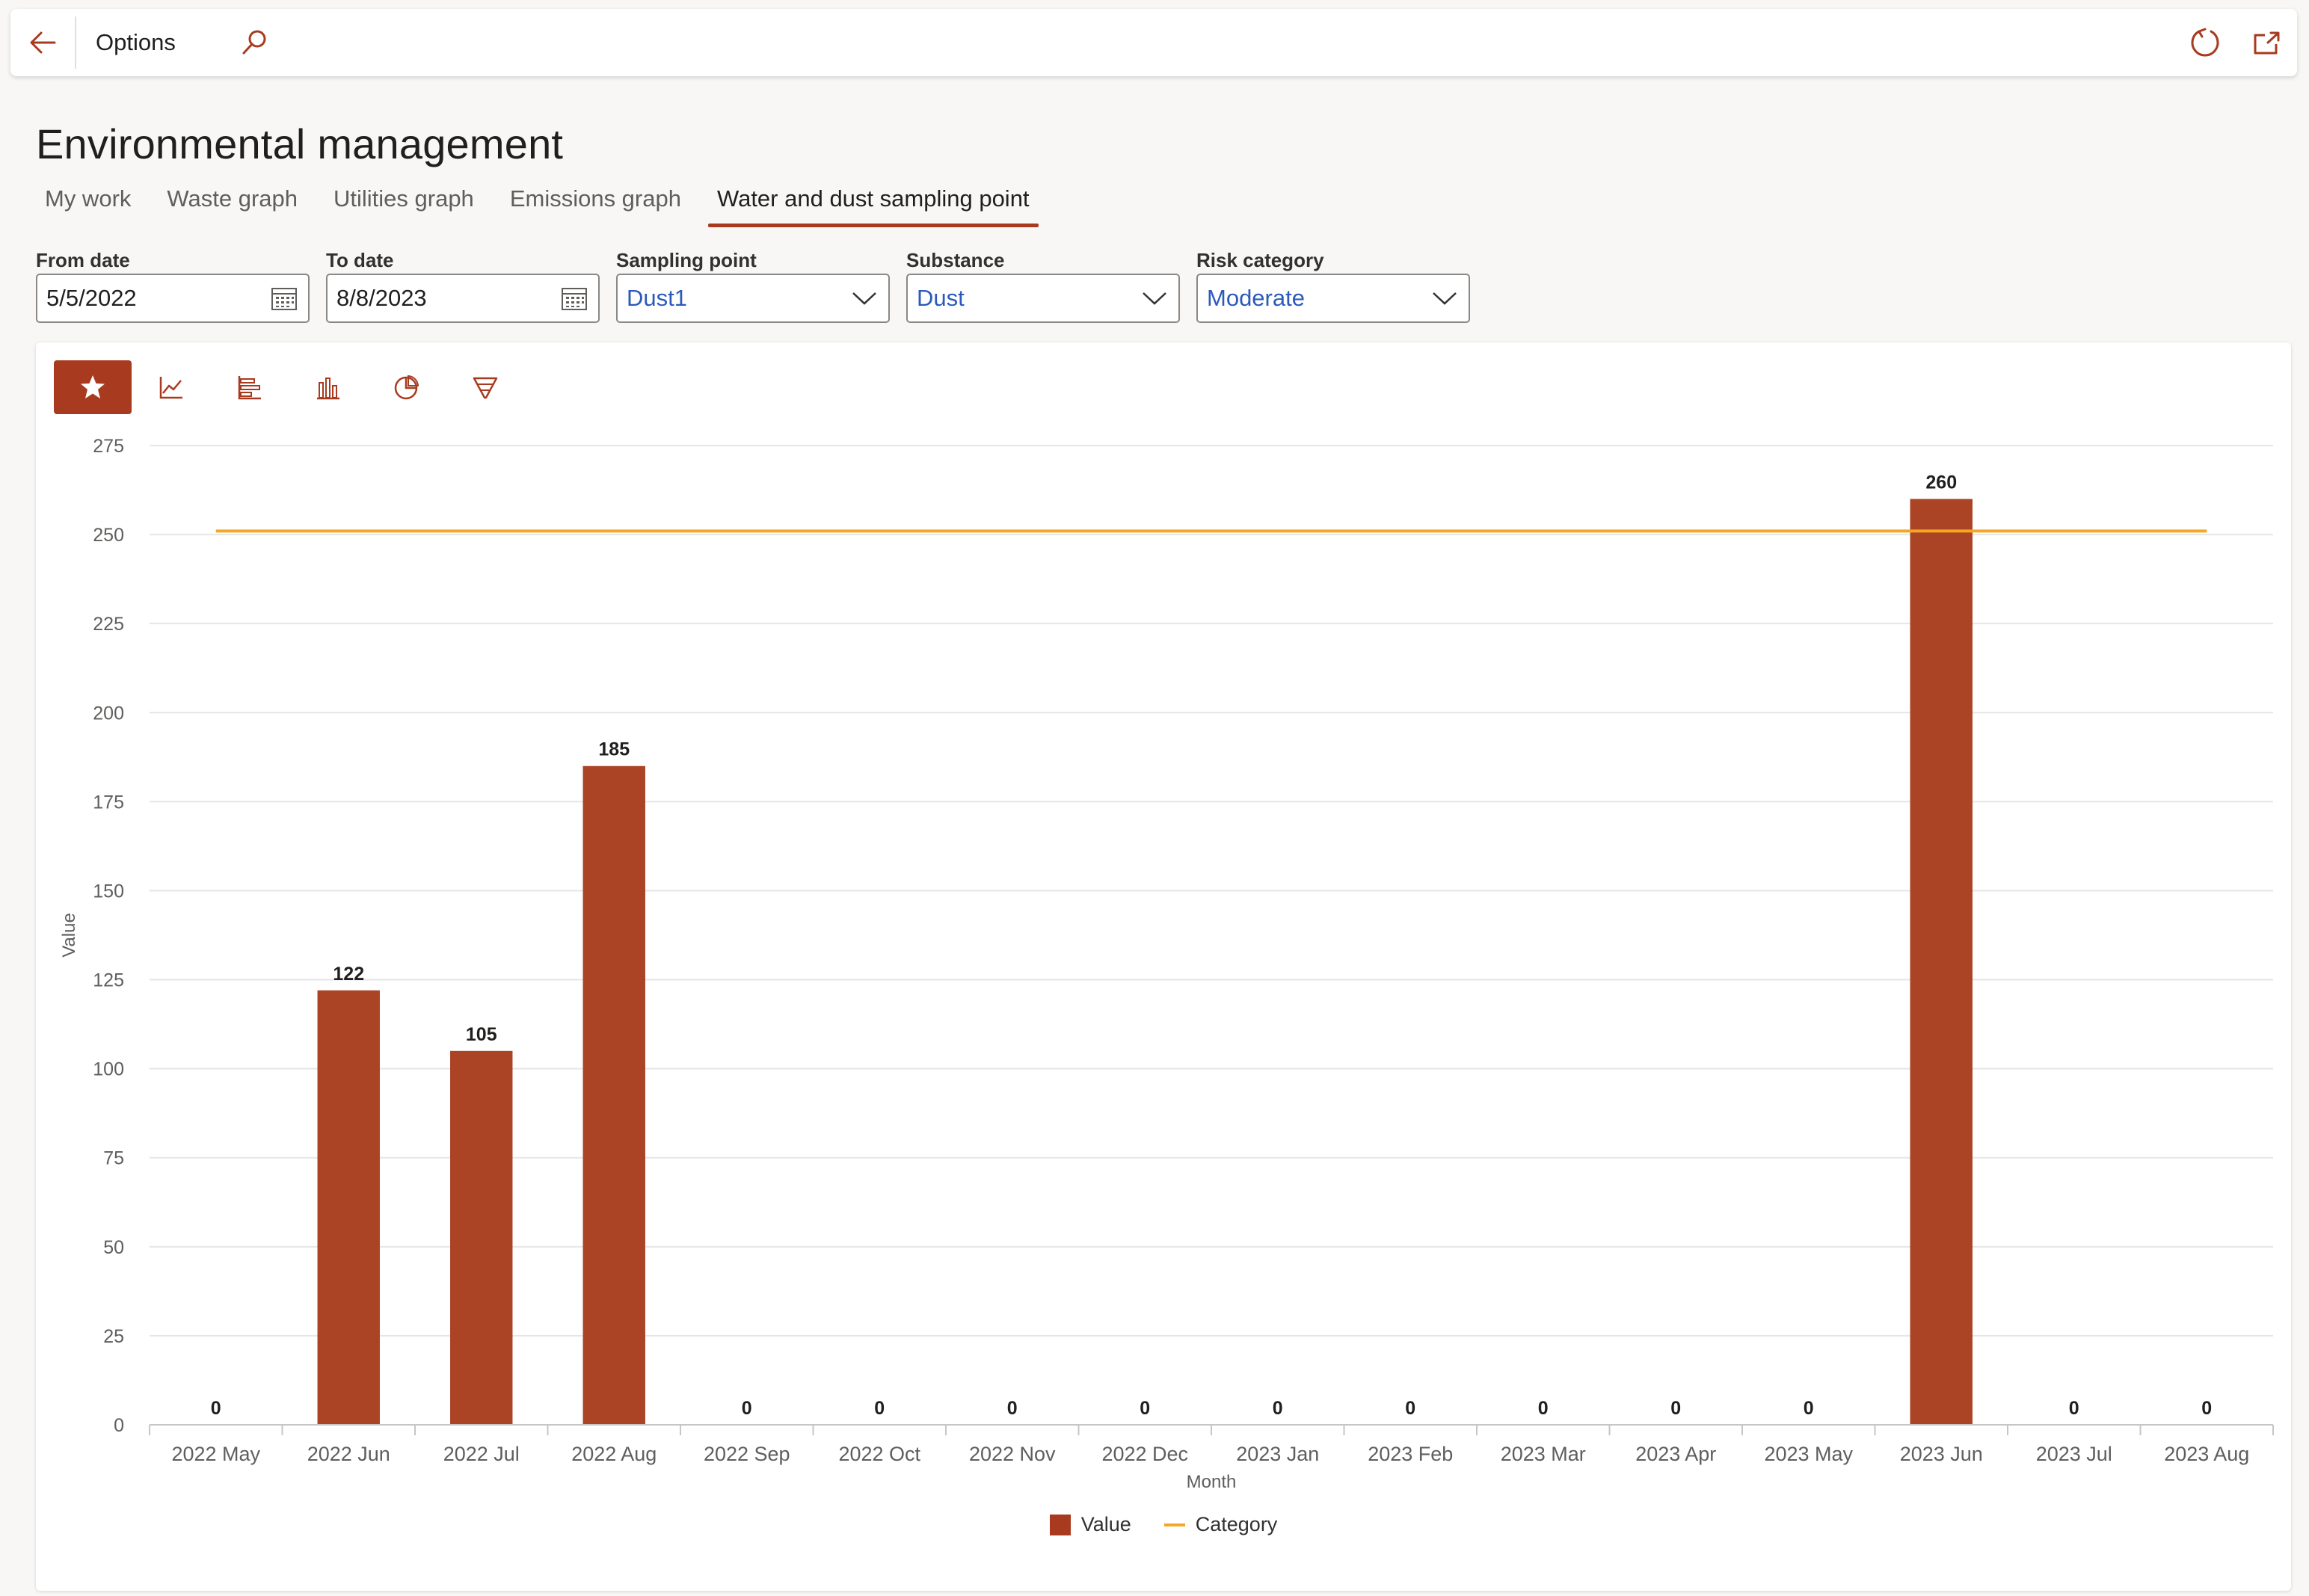 This screenshot has width=2309, height=1596. What do you see at coordinates (114, 1158) in the screenshot?
I see `y-tick-label: 75` at bounding box center [114, 1158].